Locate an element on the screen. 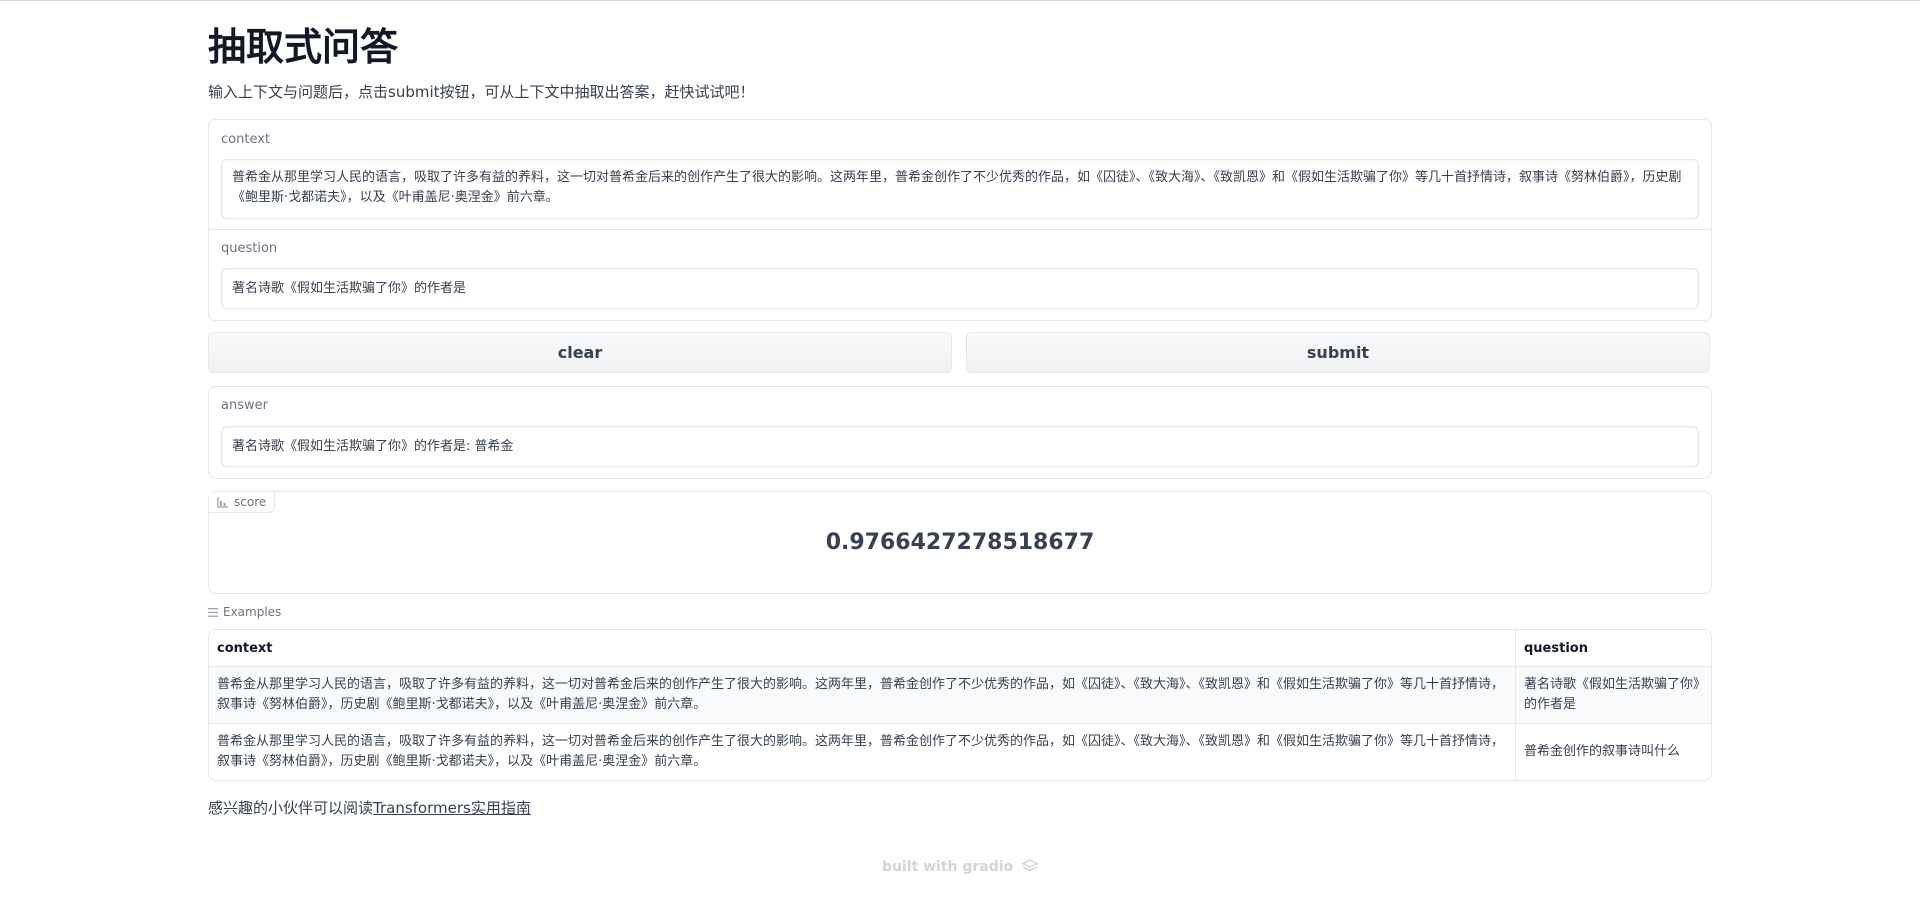 Image resolution: width=1920 pixels, height=902 pixels. column-header-question: question is located at coordinates (1613, 648).